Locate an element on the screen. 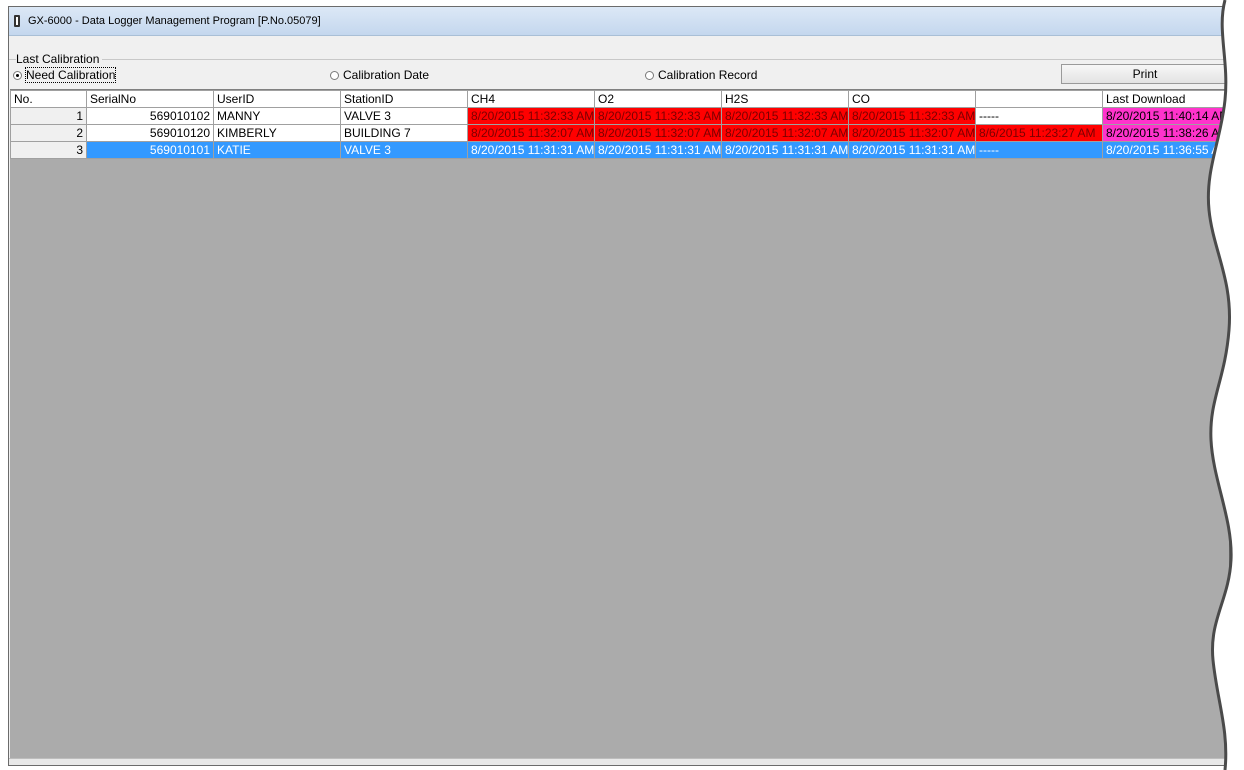 This screenshot has height=770, width=1244. status-bar is located at coordinates (619, 761).